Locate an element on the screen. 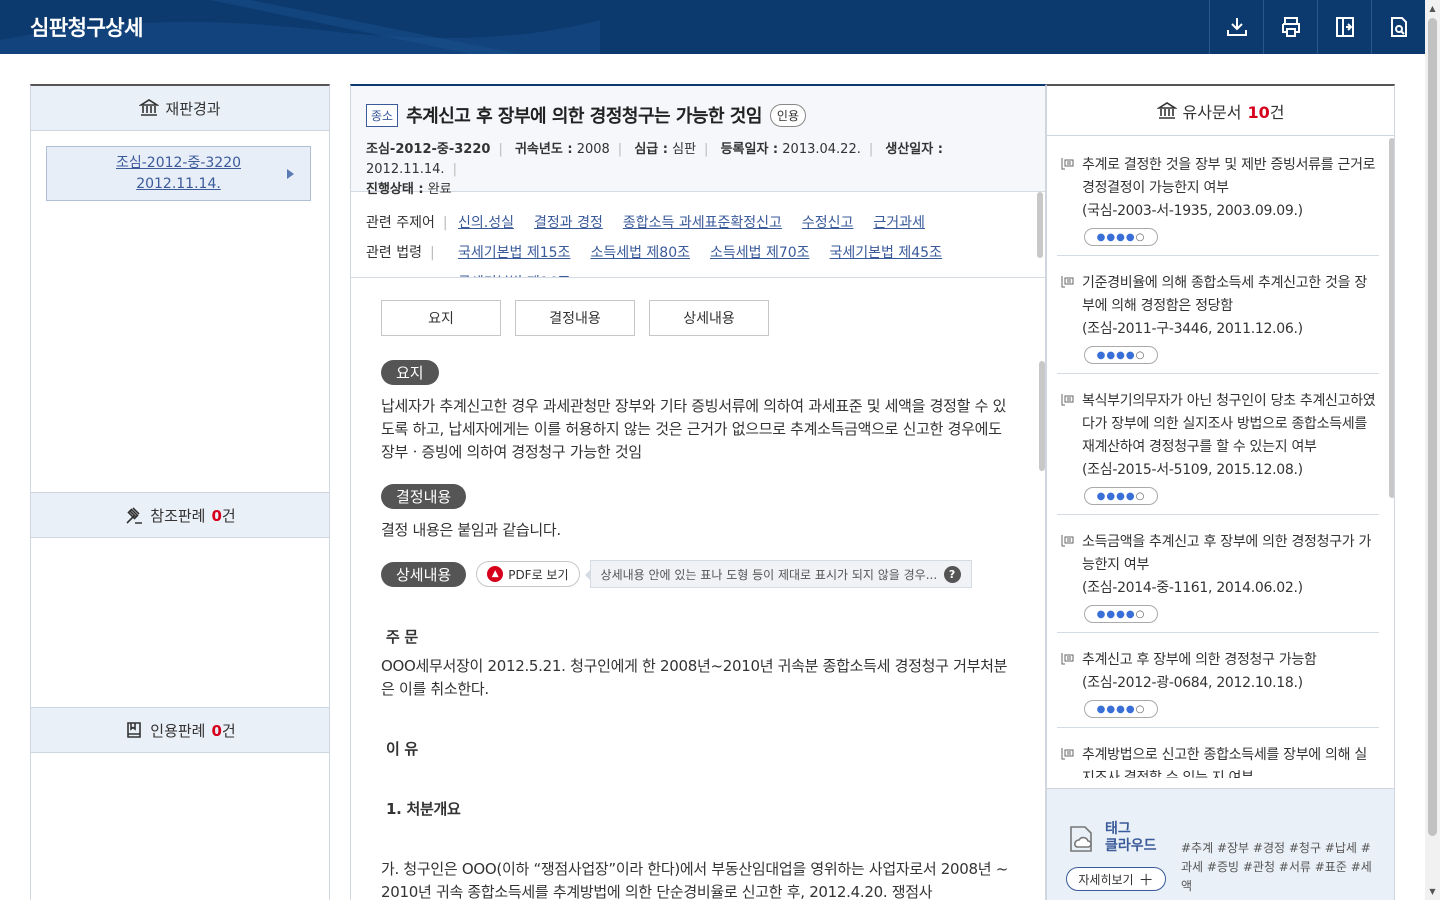 The width and height of the screenshot is (1440, 900). result-tag: 인용 is located at coordinates (787, 115).